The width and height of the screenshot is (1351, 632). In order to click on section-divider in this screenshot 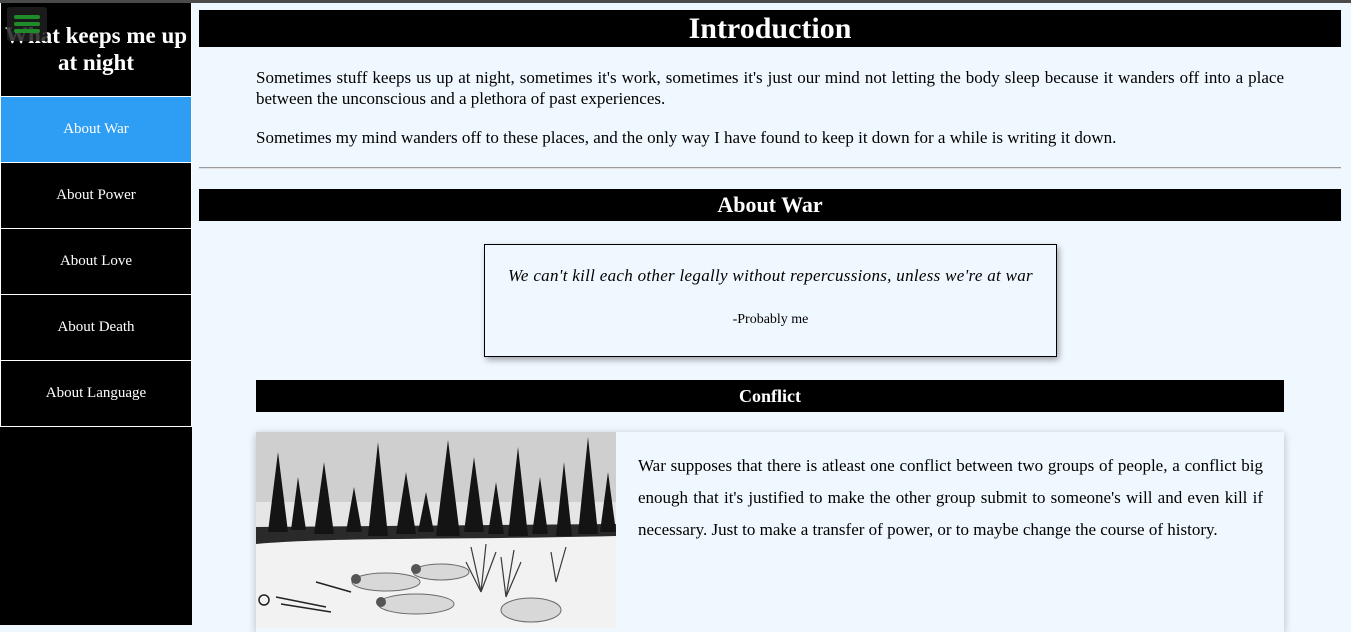, I will do `click(770, 168)`.